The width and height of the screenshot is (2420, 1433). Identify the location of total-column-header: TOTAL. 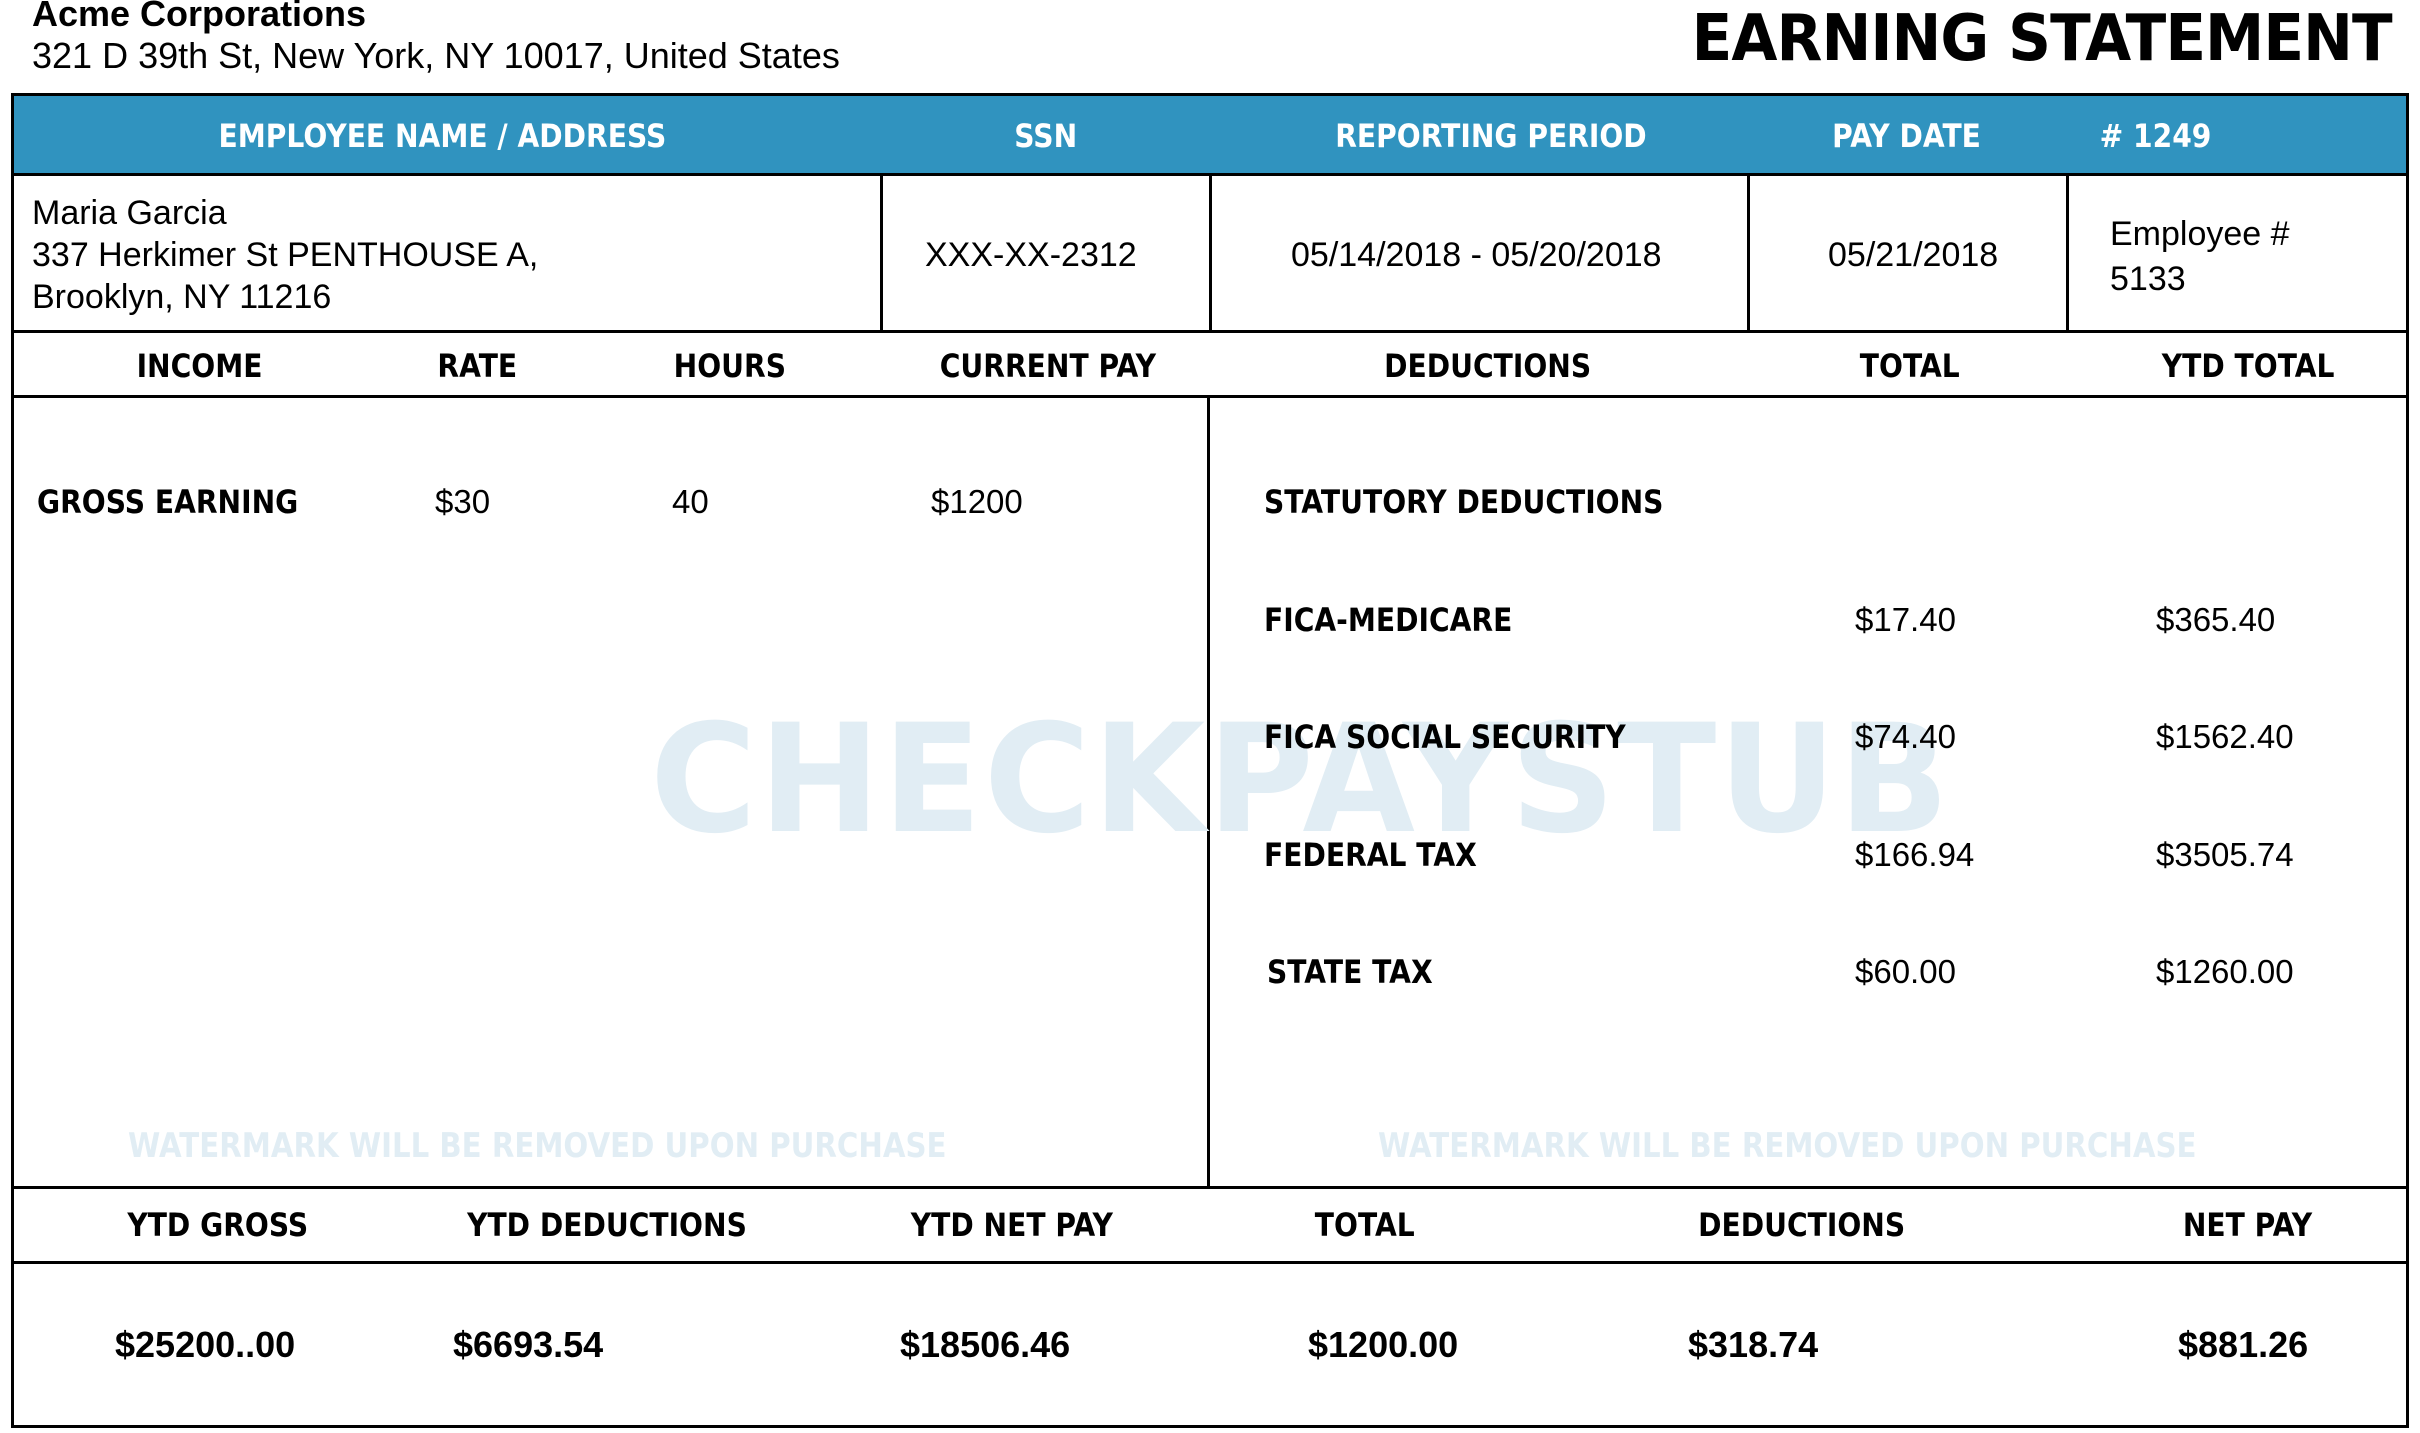
(1909, 366).